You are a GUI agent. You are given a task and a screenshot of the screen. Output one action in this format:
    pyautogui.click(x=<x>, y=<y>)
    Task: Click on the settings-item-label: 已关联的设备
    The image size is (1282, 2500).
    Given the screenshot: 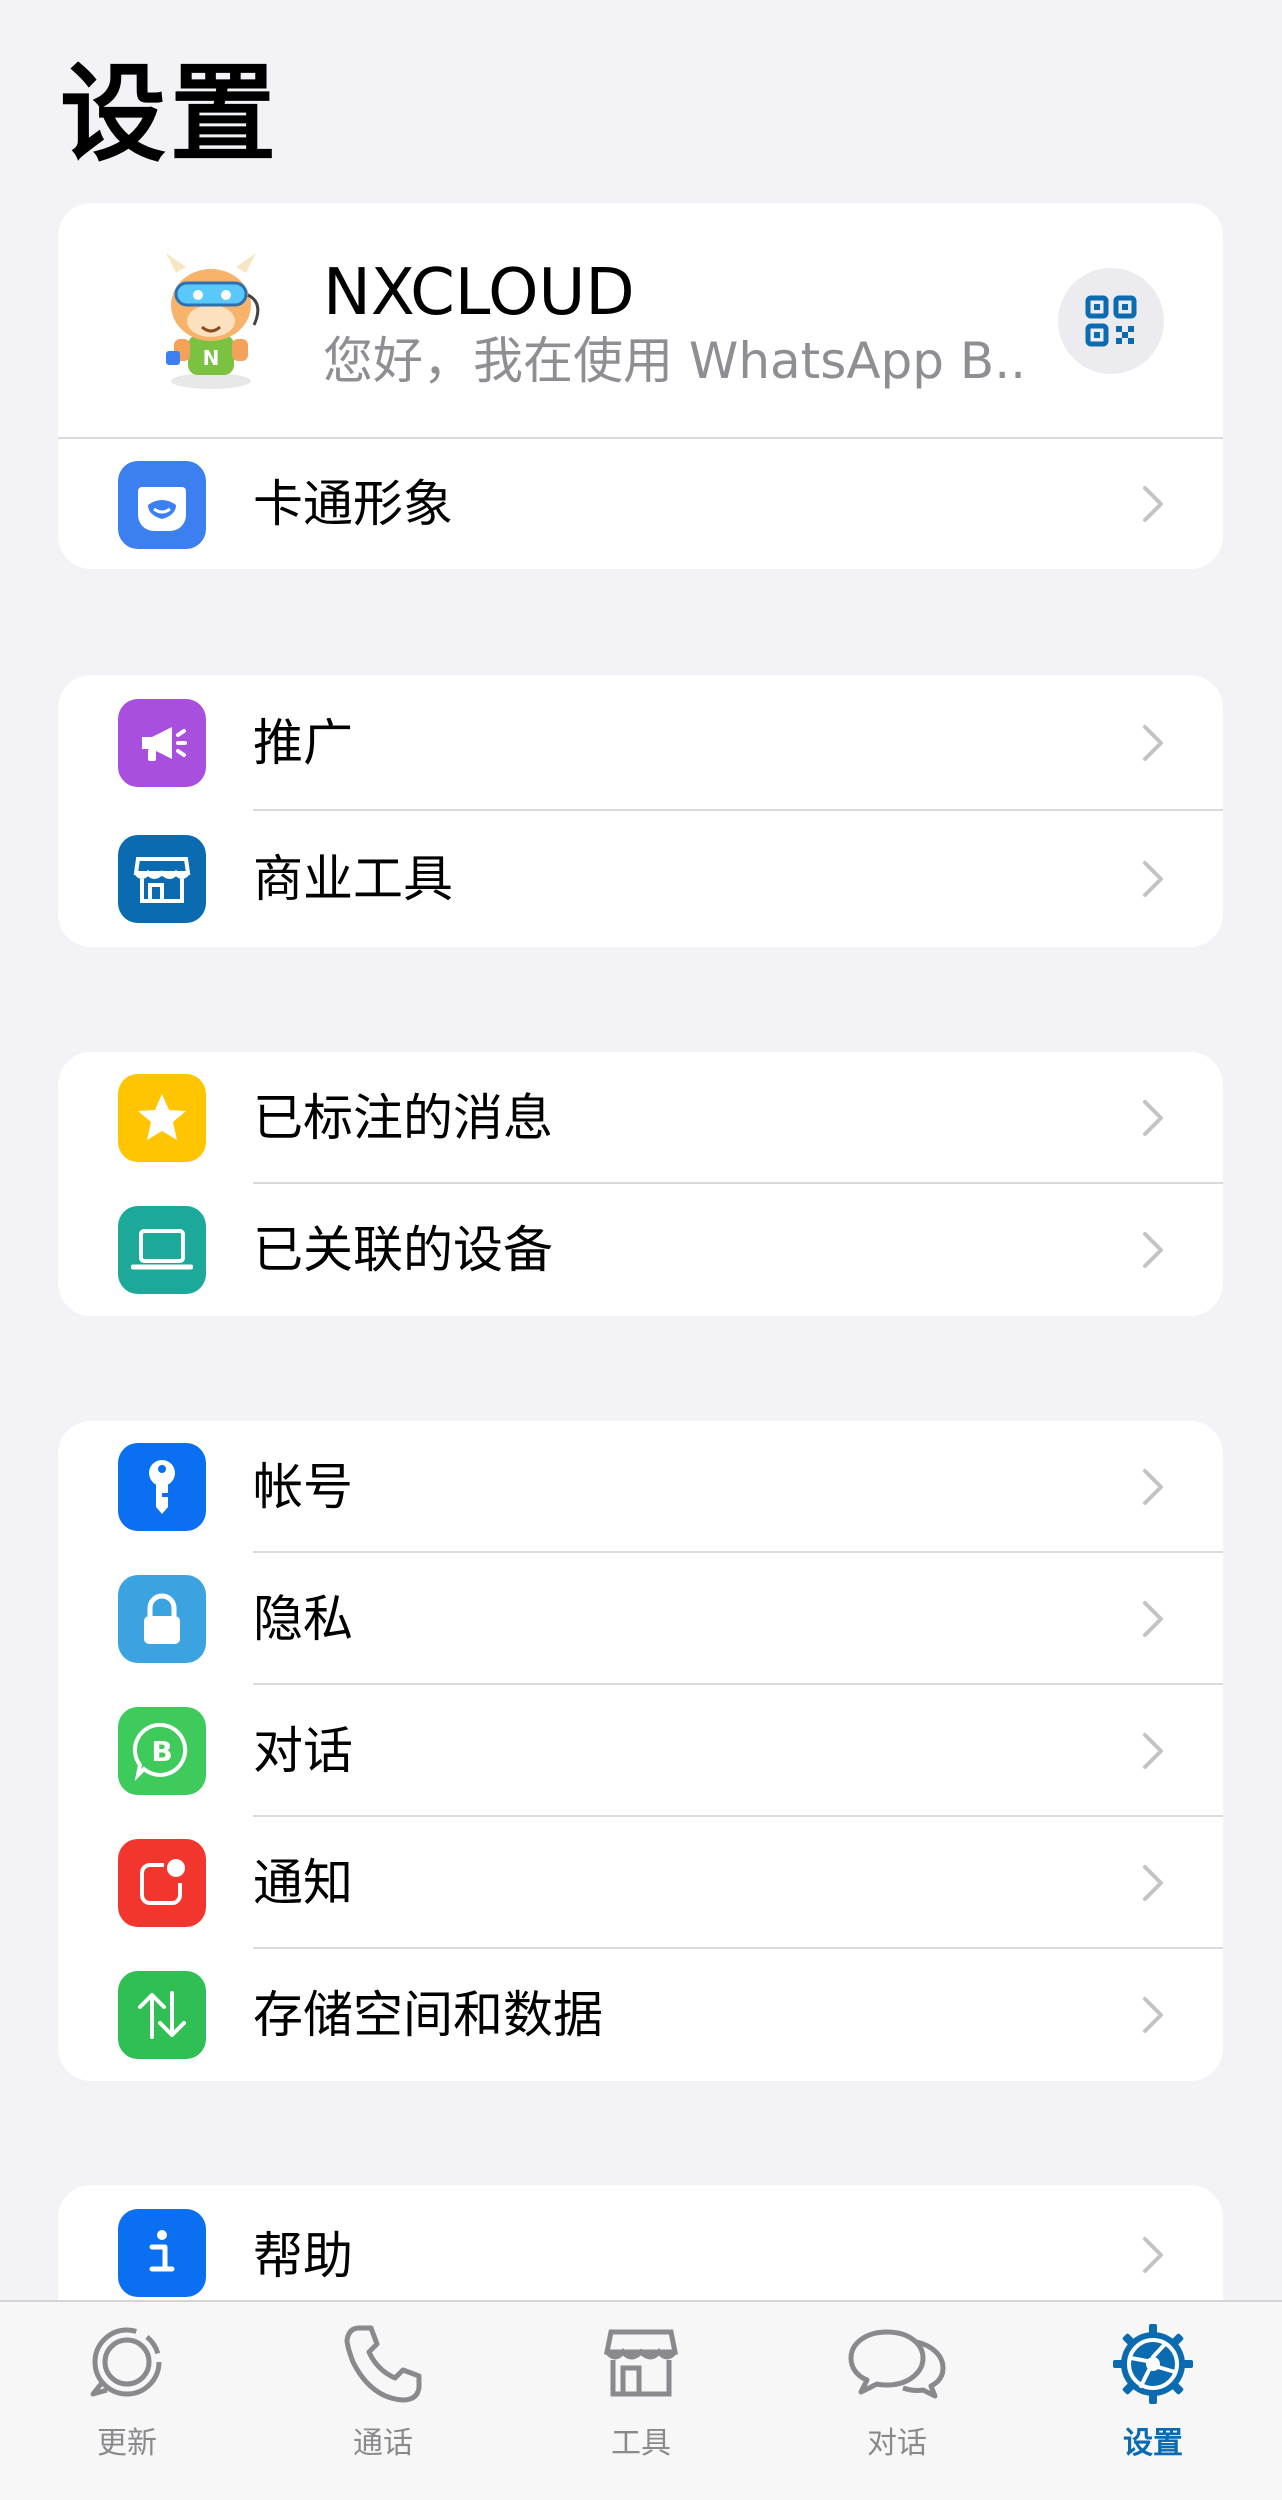 What is the action you would take?
    pyautogui.click(x=403, y=1250)
    